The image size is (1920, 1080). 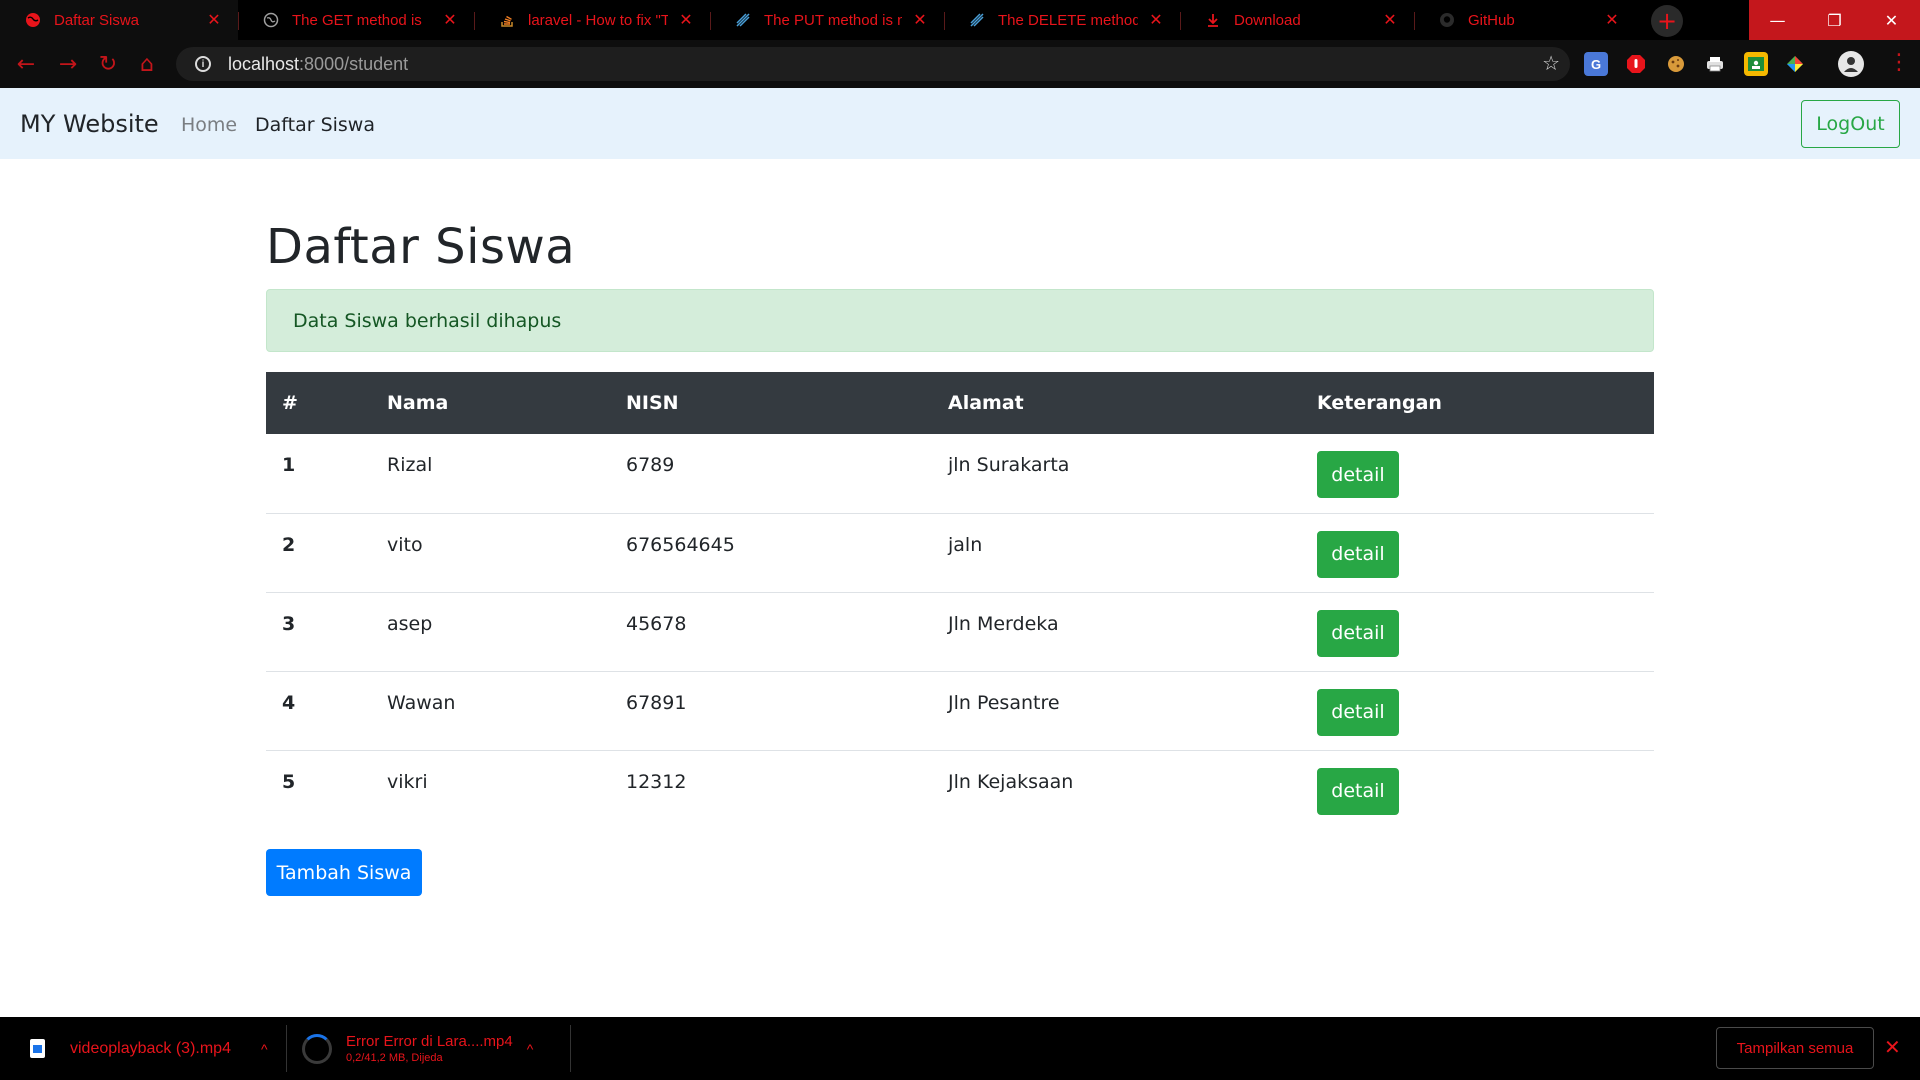 I want to click on nav-home-link: Home, so click(x=209, y=125).